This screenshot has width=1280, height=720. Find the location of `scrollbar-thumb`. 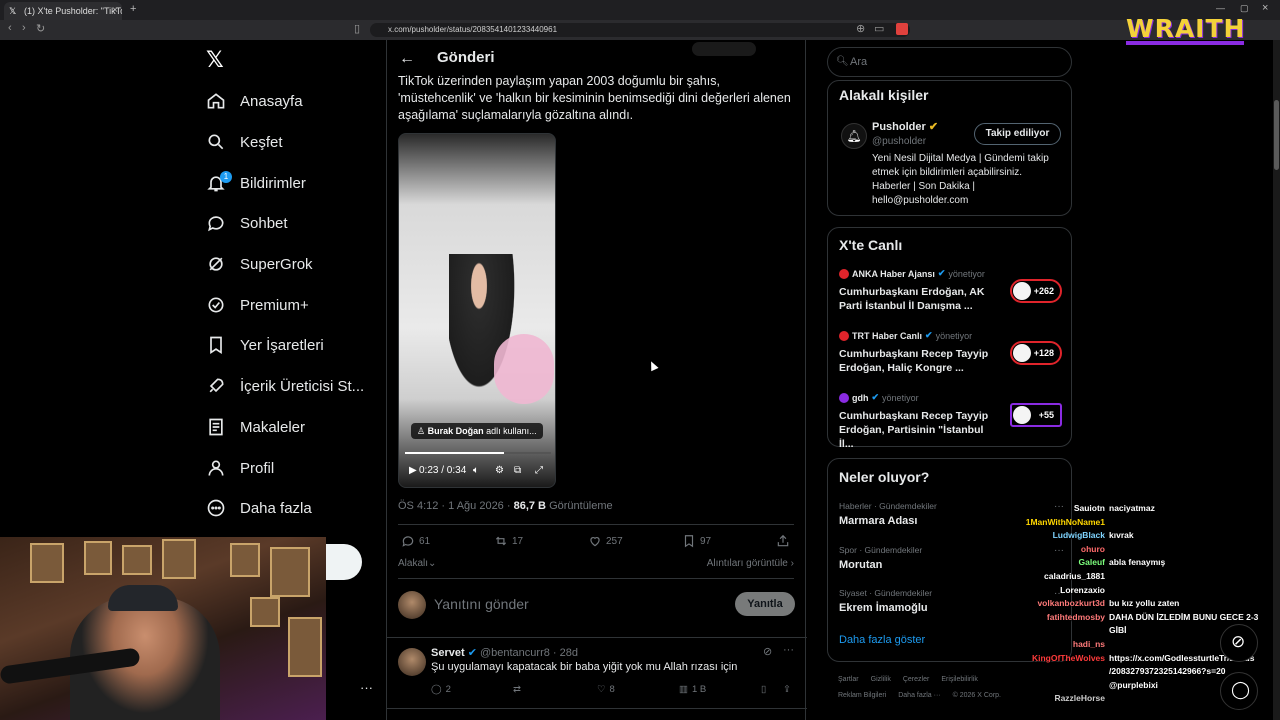

scrollbar-thumb is located at coordinates (1276, 135).